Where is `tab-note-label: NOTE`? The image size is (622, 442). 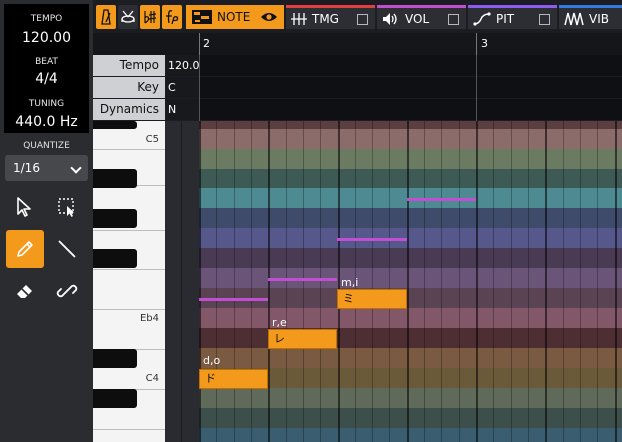
tab-note-label: NOTE is located at coordinates (234, 17).